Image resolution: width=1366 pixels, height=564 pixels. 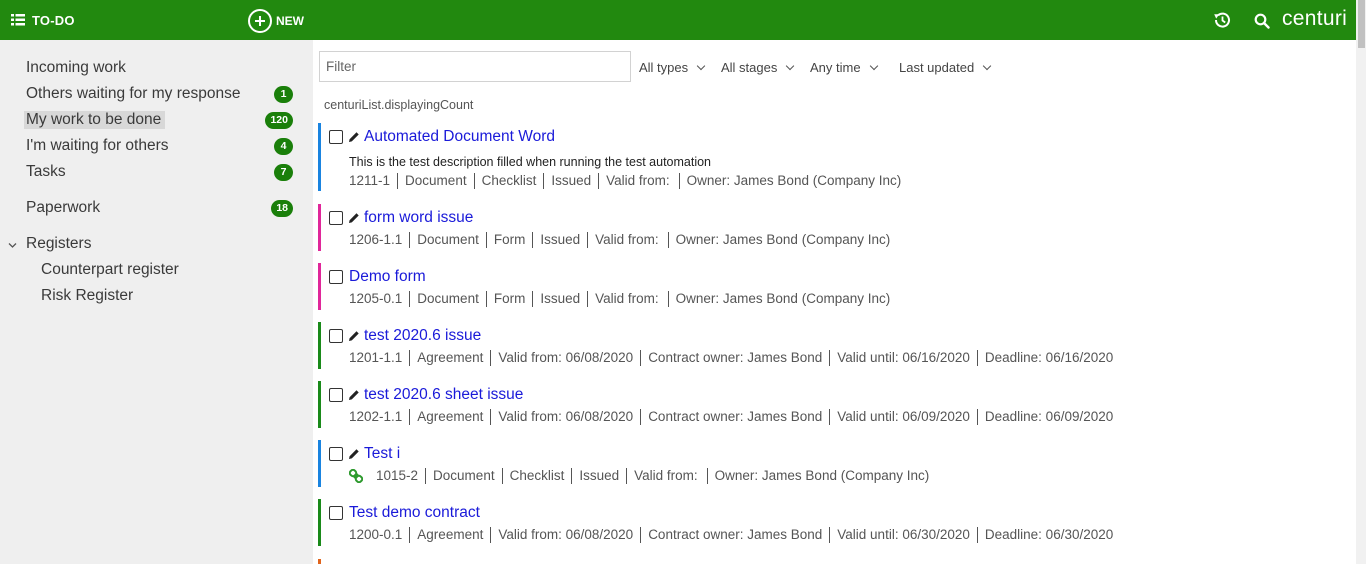 I want to click on count-badge: 1, so click(x=283, y=94).